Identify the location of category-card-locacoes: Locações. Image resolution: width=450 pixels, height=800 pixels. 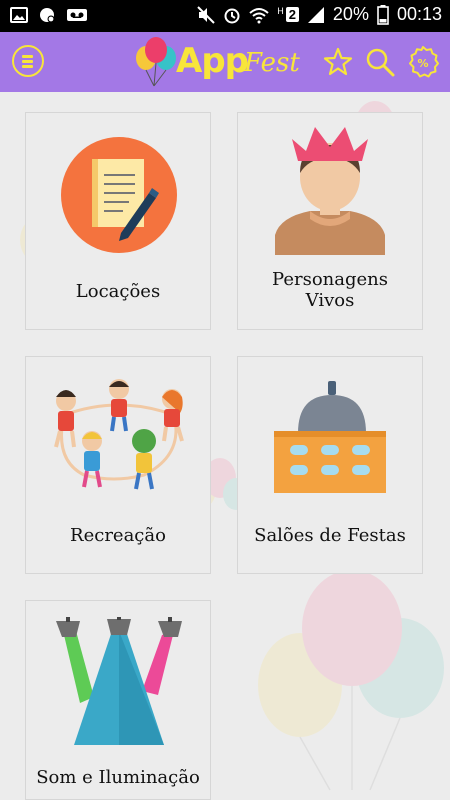
(118, 221).